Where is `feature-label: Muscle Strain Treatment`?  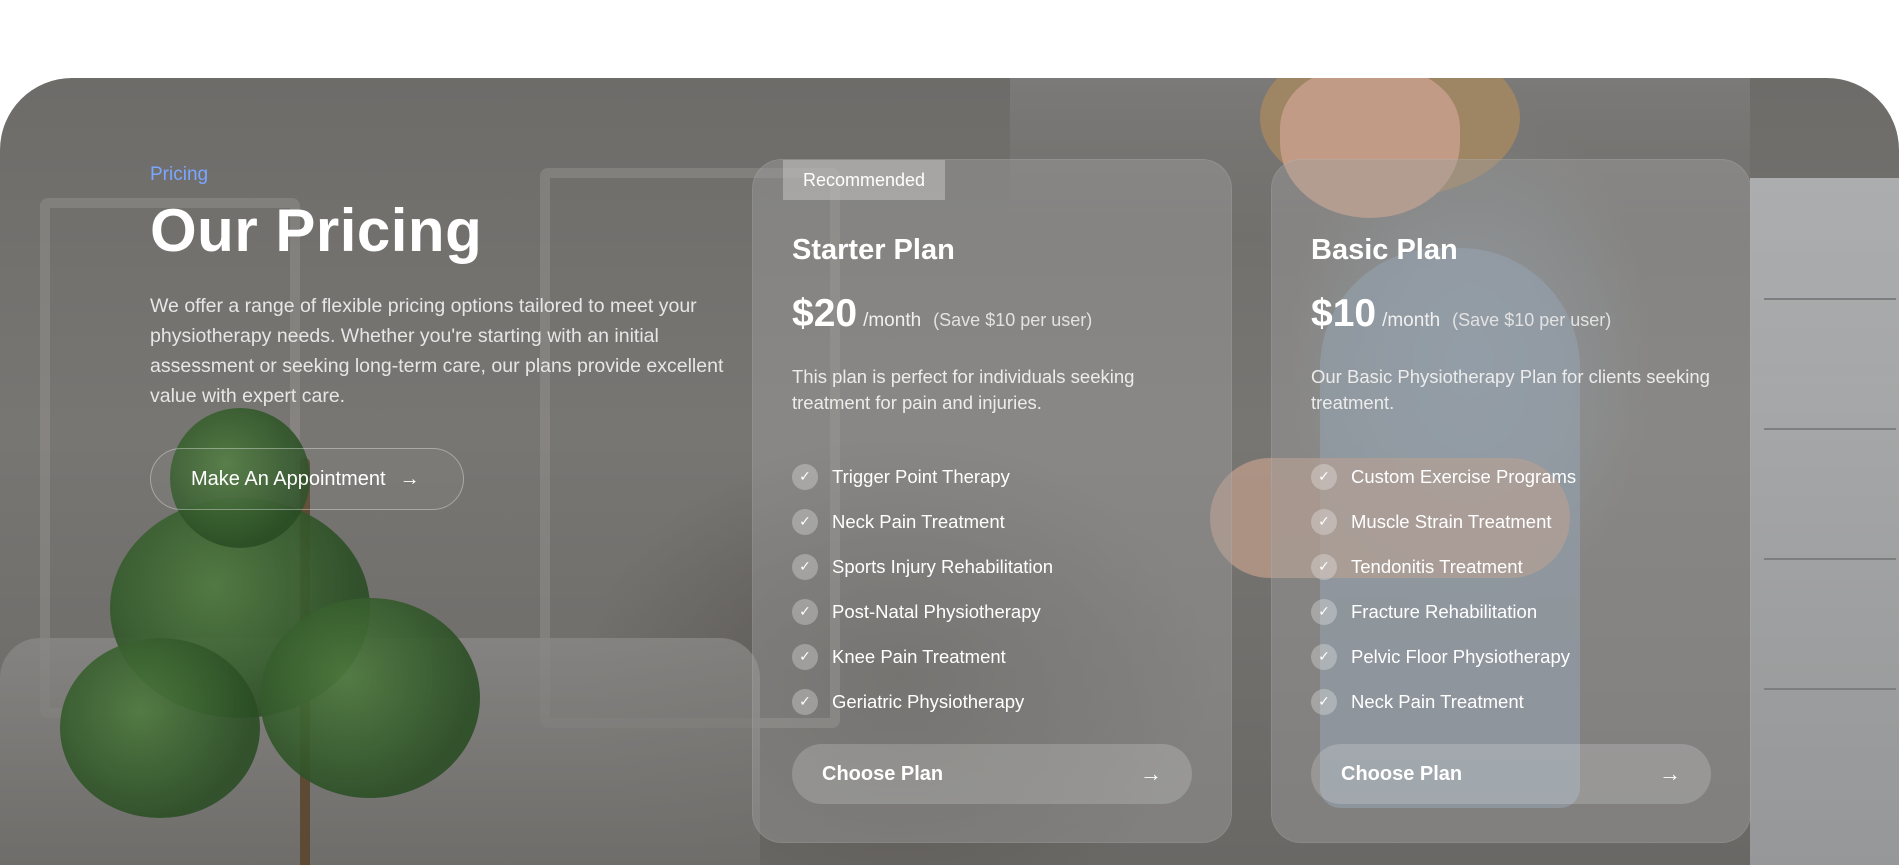
feature-label: Muscle Strain Treatment is located at coordinates (1451, 521).